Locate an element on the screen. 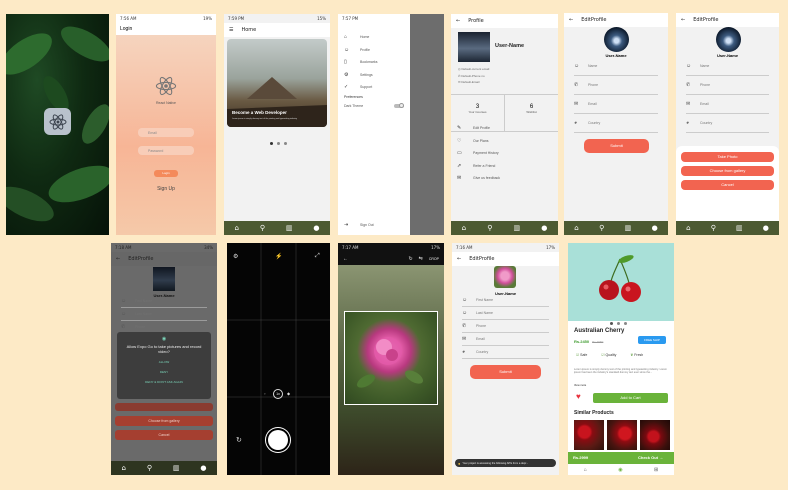  flip-icon: ⇋ is located at coordinates (421, 259).